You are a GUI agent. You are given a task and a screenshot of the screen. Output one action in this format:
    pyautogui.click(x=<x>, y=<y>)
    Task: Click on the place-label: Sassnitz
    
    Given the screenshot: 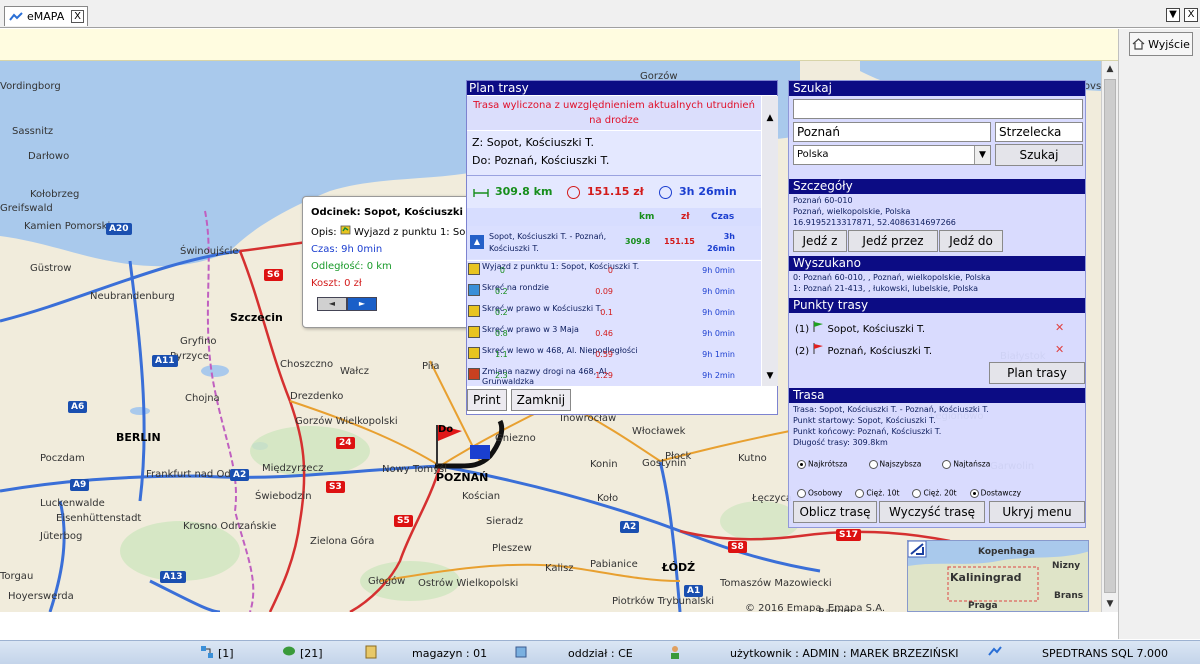 What is the action you would take?
    pyautogui.click(x=33, y=131)
    